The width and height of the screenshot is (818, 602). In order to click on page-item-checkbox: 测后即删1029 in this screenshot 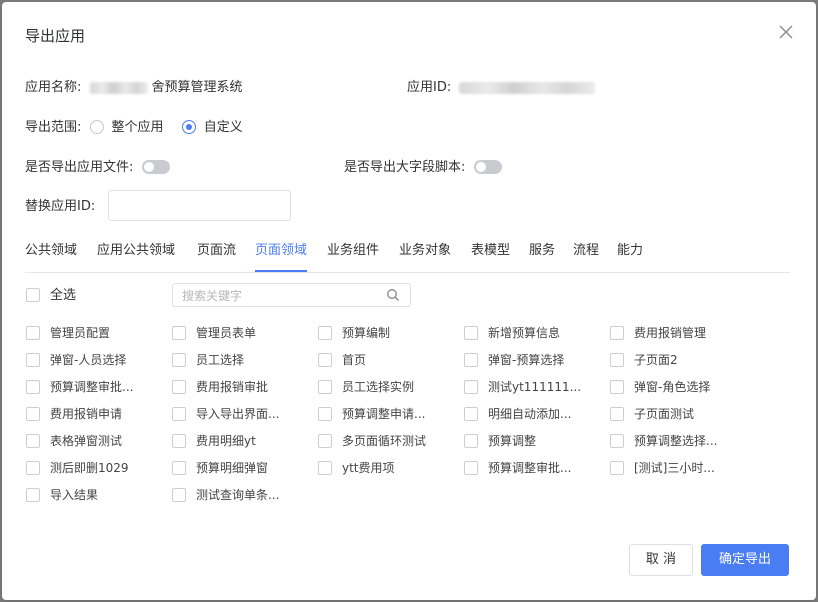, I will do `click(96, 468)`.